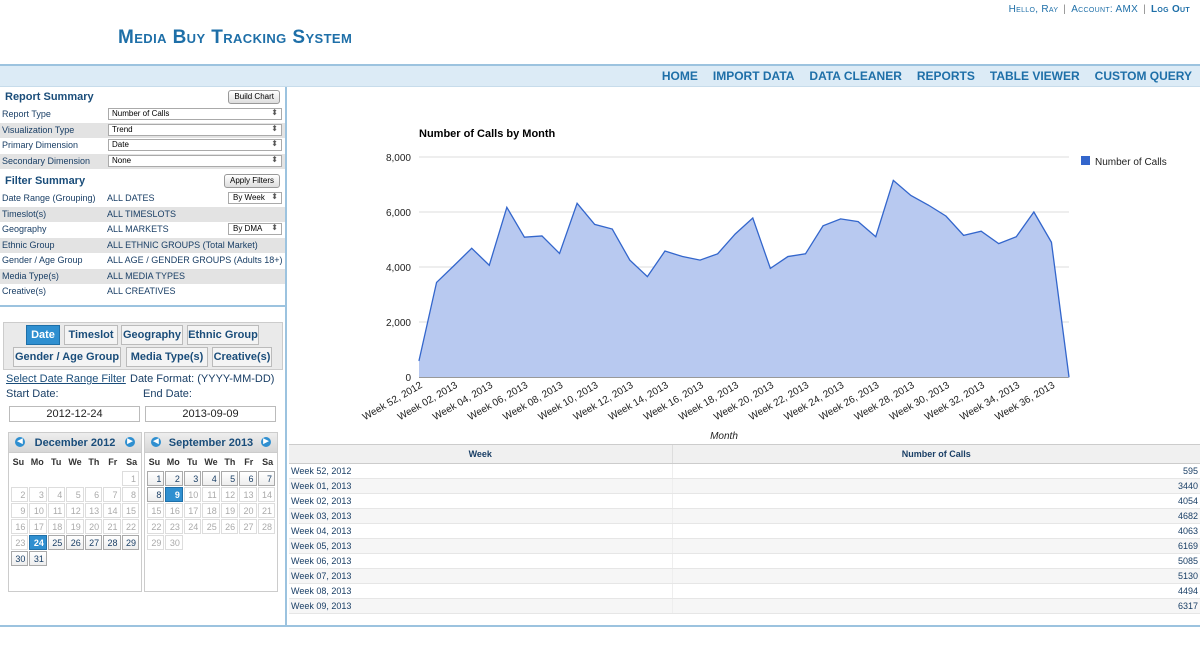  I want to click on tab-creative-s: Creative(s), so click(242, 357).